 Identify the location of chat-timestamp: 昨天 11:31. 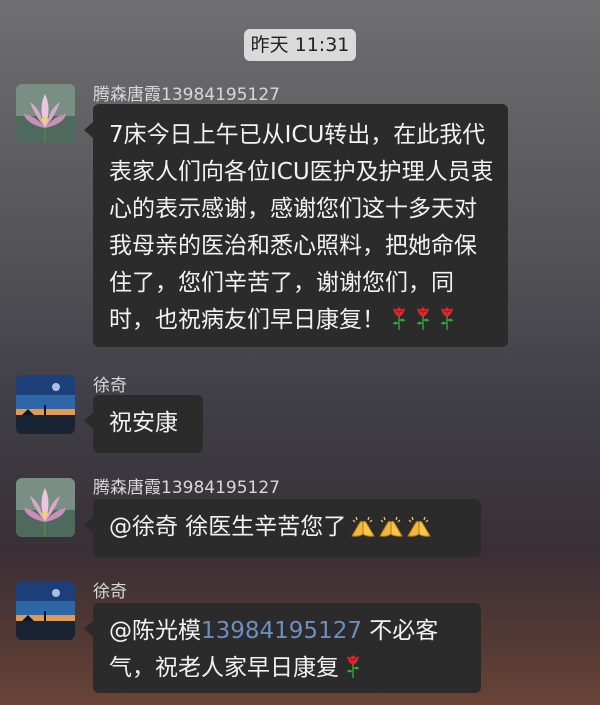
(300, 45).